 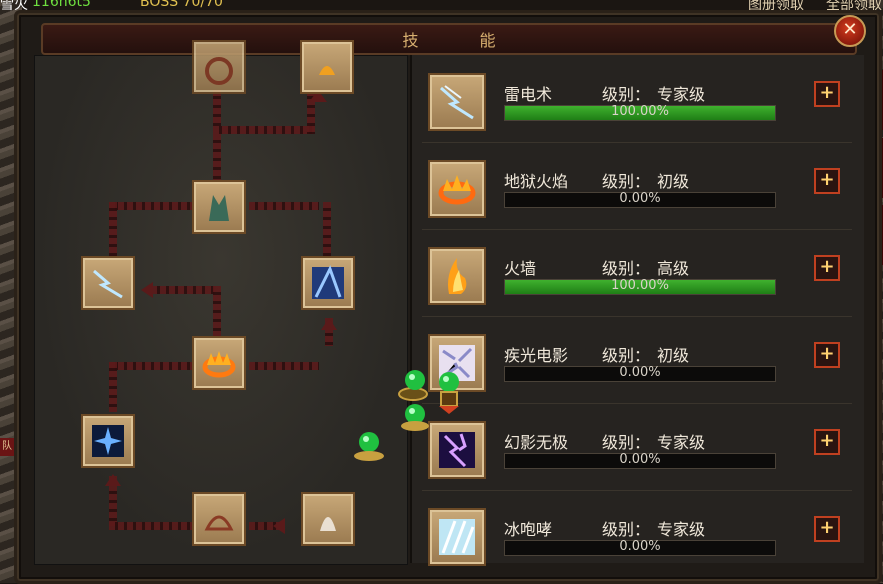 I want to click on skill-row: 雷电术 级别： 专家级 100.00% +, so click(x=637, y=101).